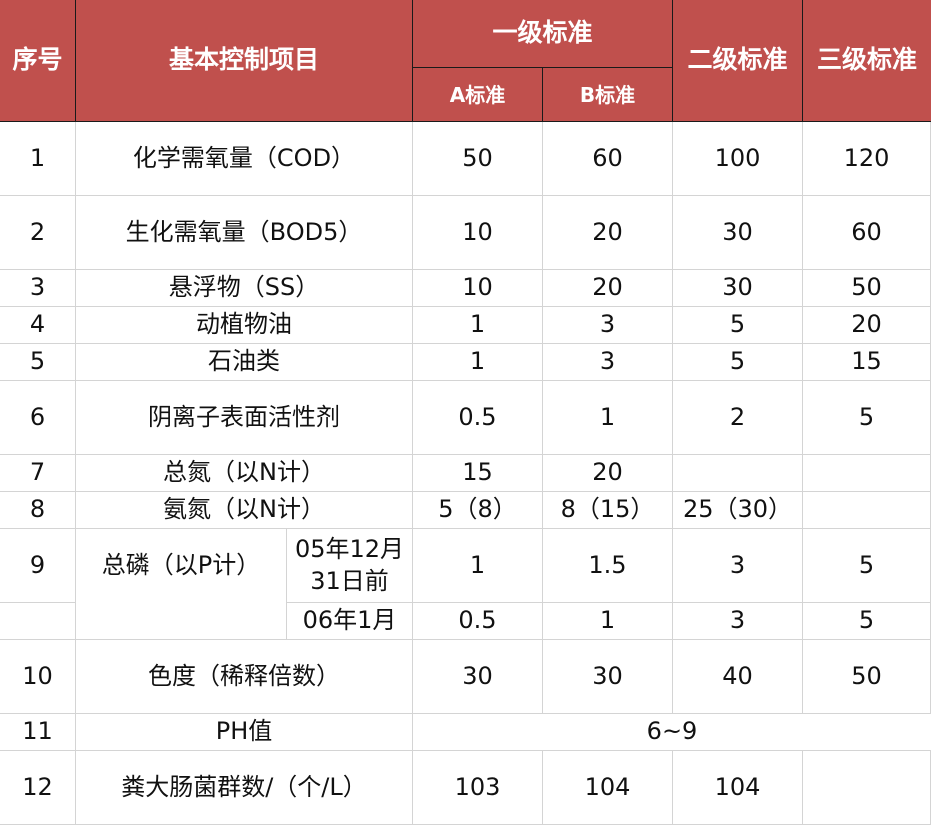  What do you see at coordinates (350, 566) in the screenshot?
I see `cell-period: 05年12月31日前` at bounding box center [350, 566].